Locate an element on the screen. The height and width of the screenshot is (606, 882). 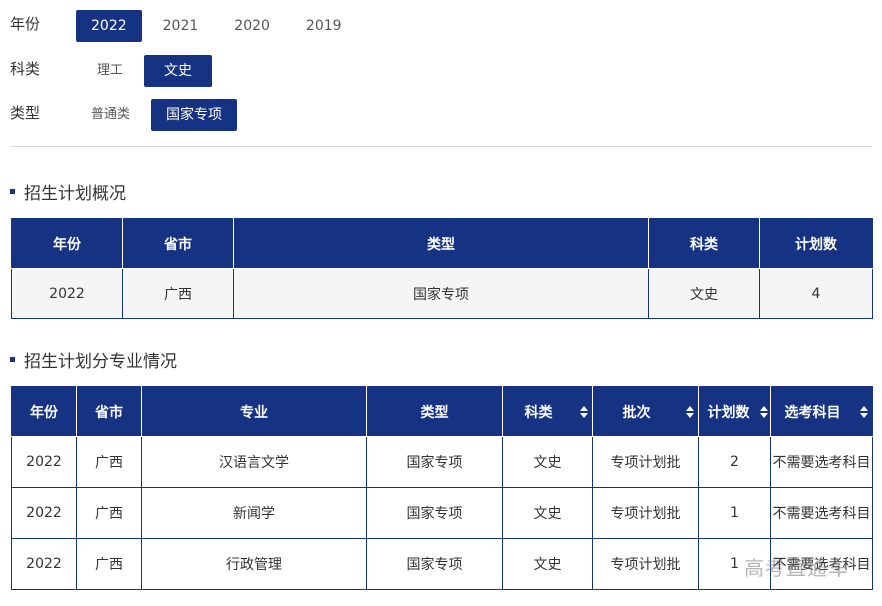
cell-plan-count: 1 is located at coordinates (734, 513).